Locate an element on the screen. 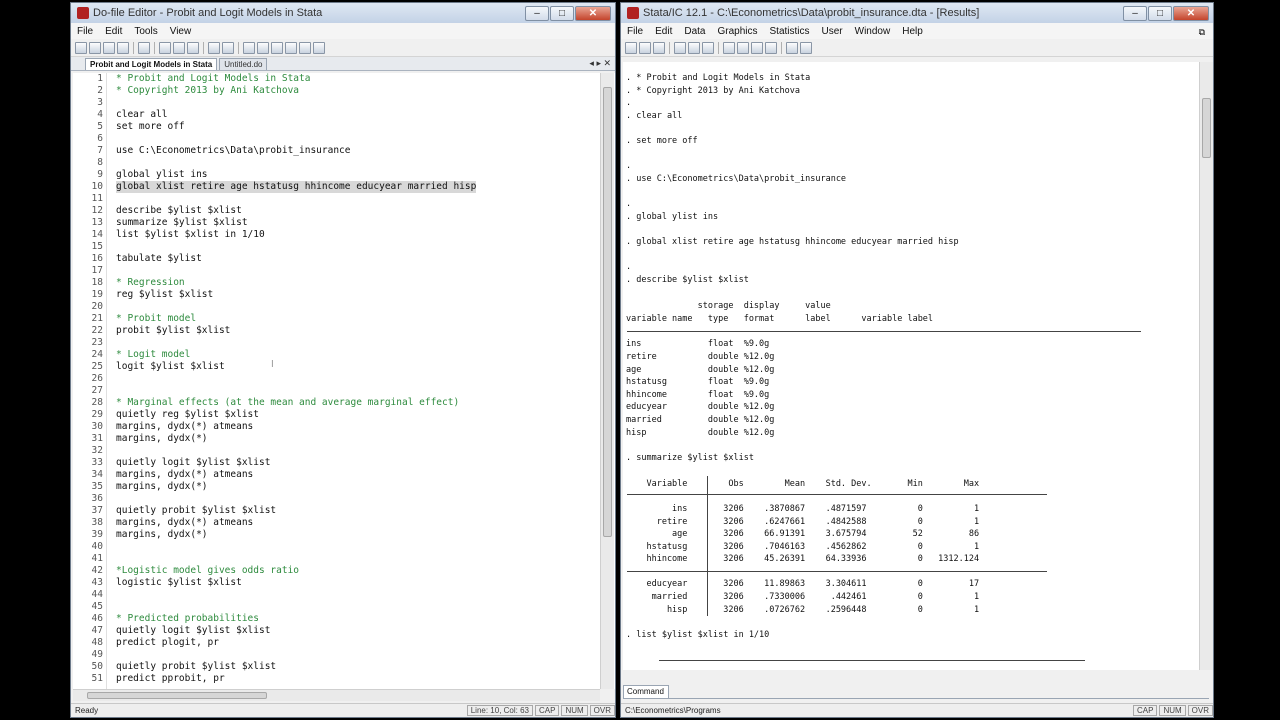 The width and height of the screenshot is (1280, 720). shift-right-icon is located at coordinates (277, 47).